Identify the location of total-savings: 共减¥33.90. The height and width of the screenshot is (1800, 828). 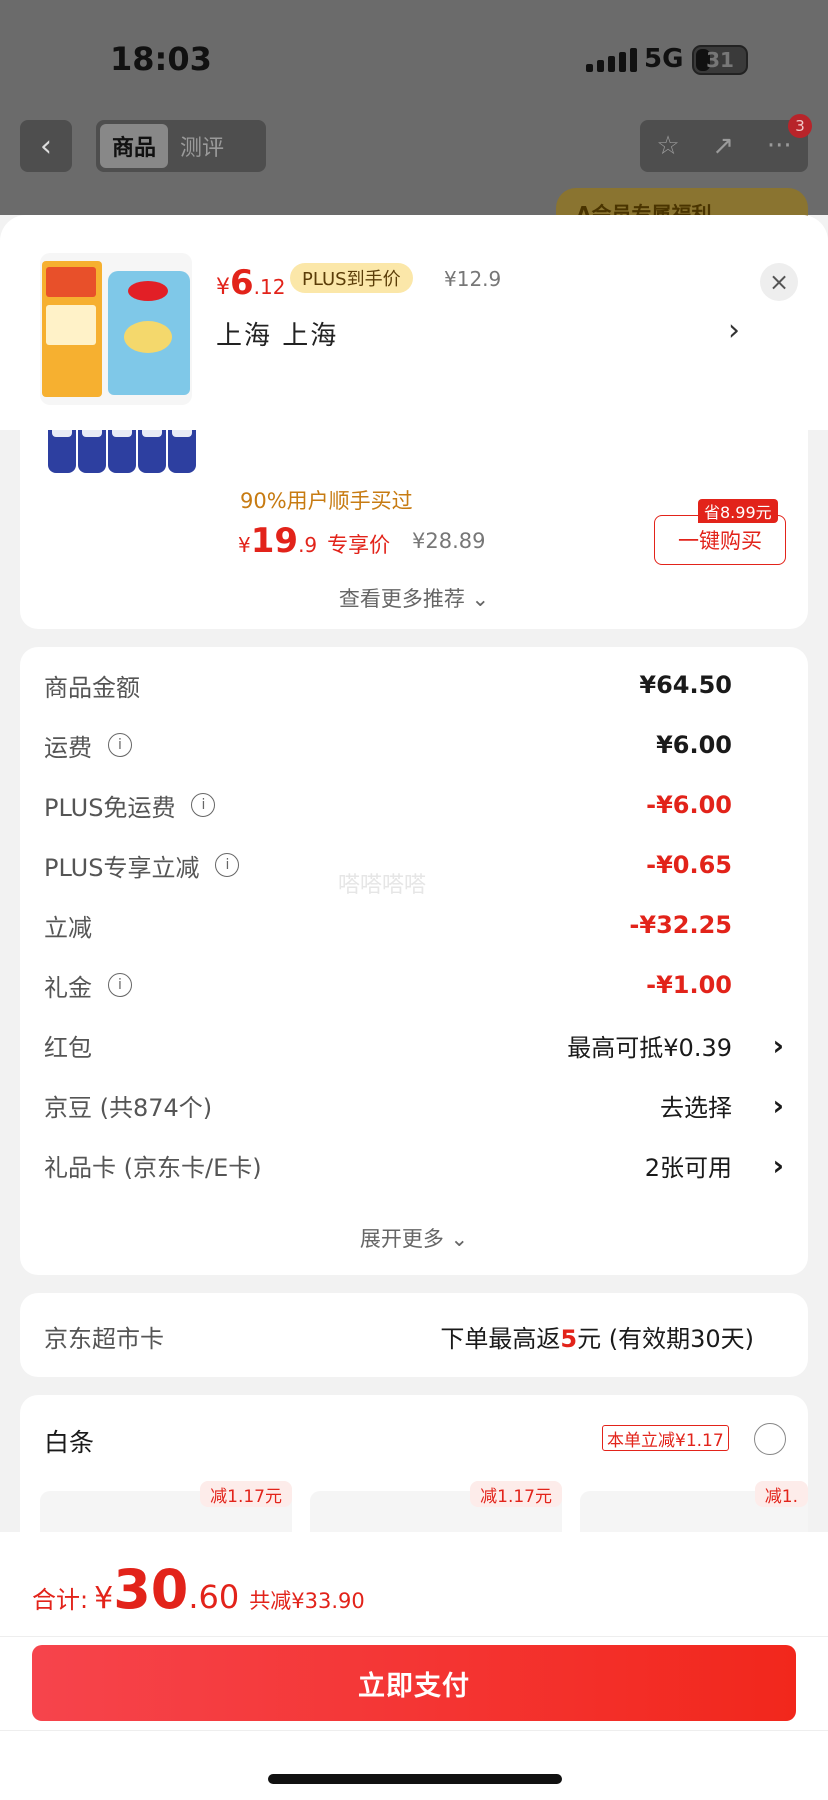
(307, 1601).